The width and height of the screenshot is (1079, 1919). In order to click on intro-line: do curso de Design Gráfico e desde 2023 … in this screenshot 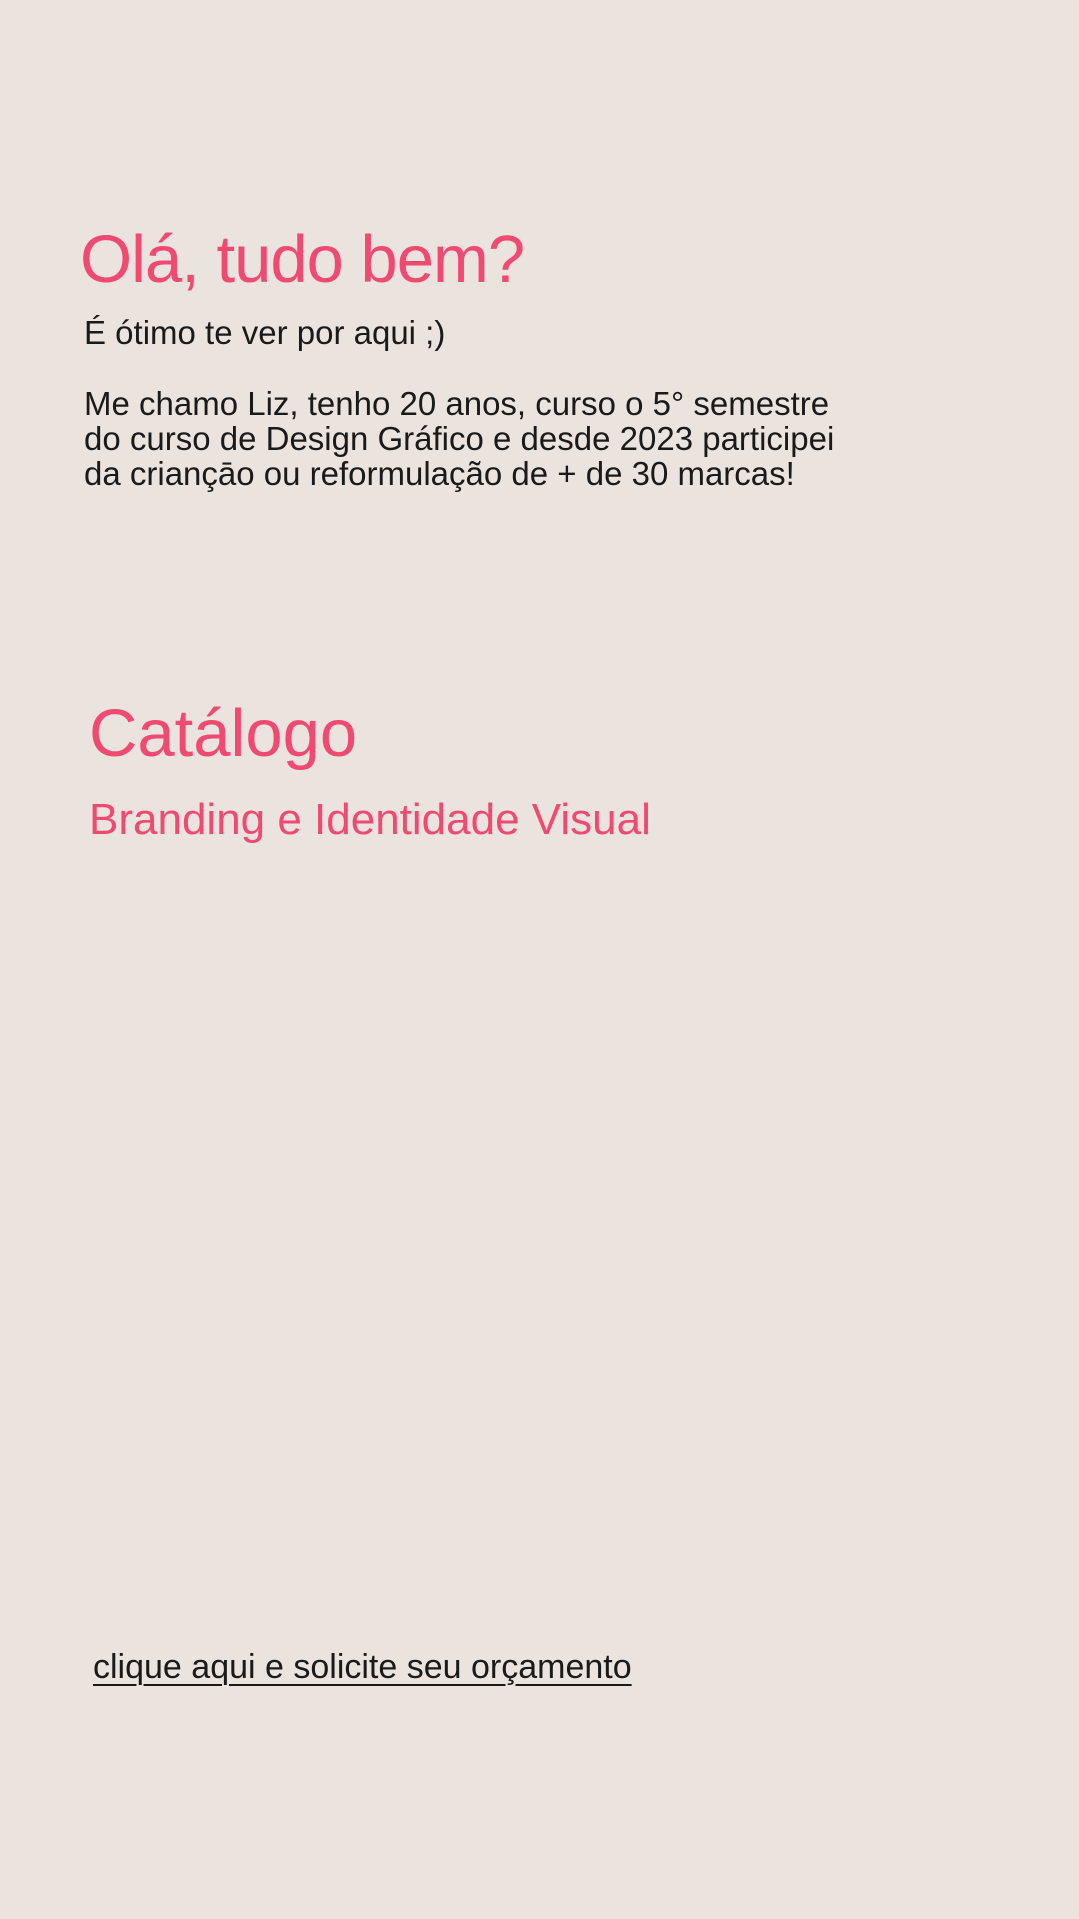, I will do `click(459, 438)`.